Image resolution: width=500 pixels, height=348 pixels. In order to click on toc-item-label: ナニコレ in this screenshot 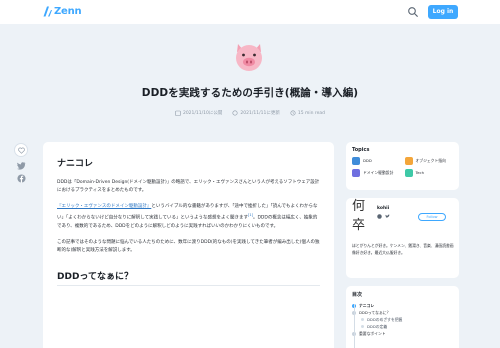, I will do `click(367, 305)`.